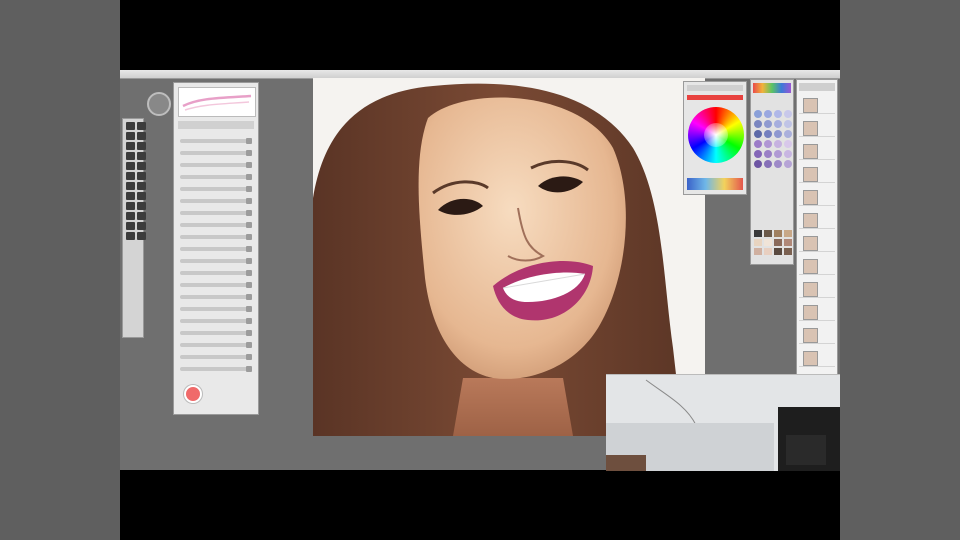  Describe the element at coordinates (715, 184) in the screenshot. I see `hue-slider` at that location.